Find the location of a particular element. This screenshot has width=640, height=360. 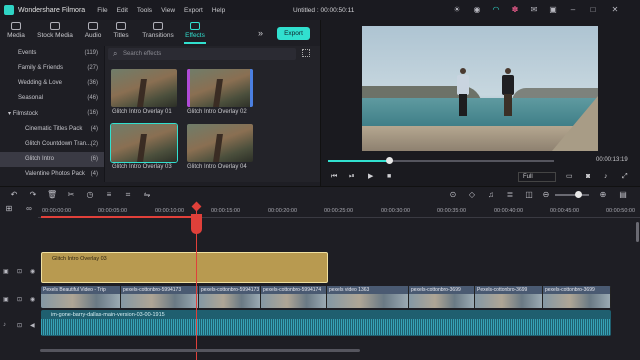

tab-titles: Titles is located at coordinates (121, 30).